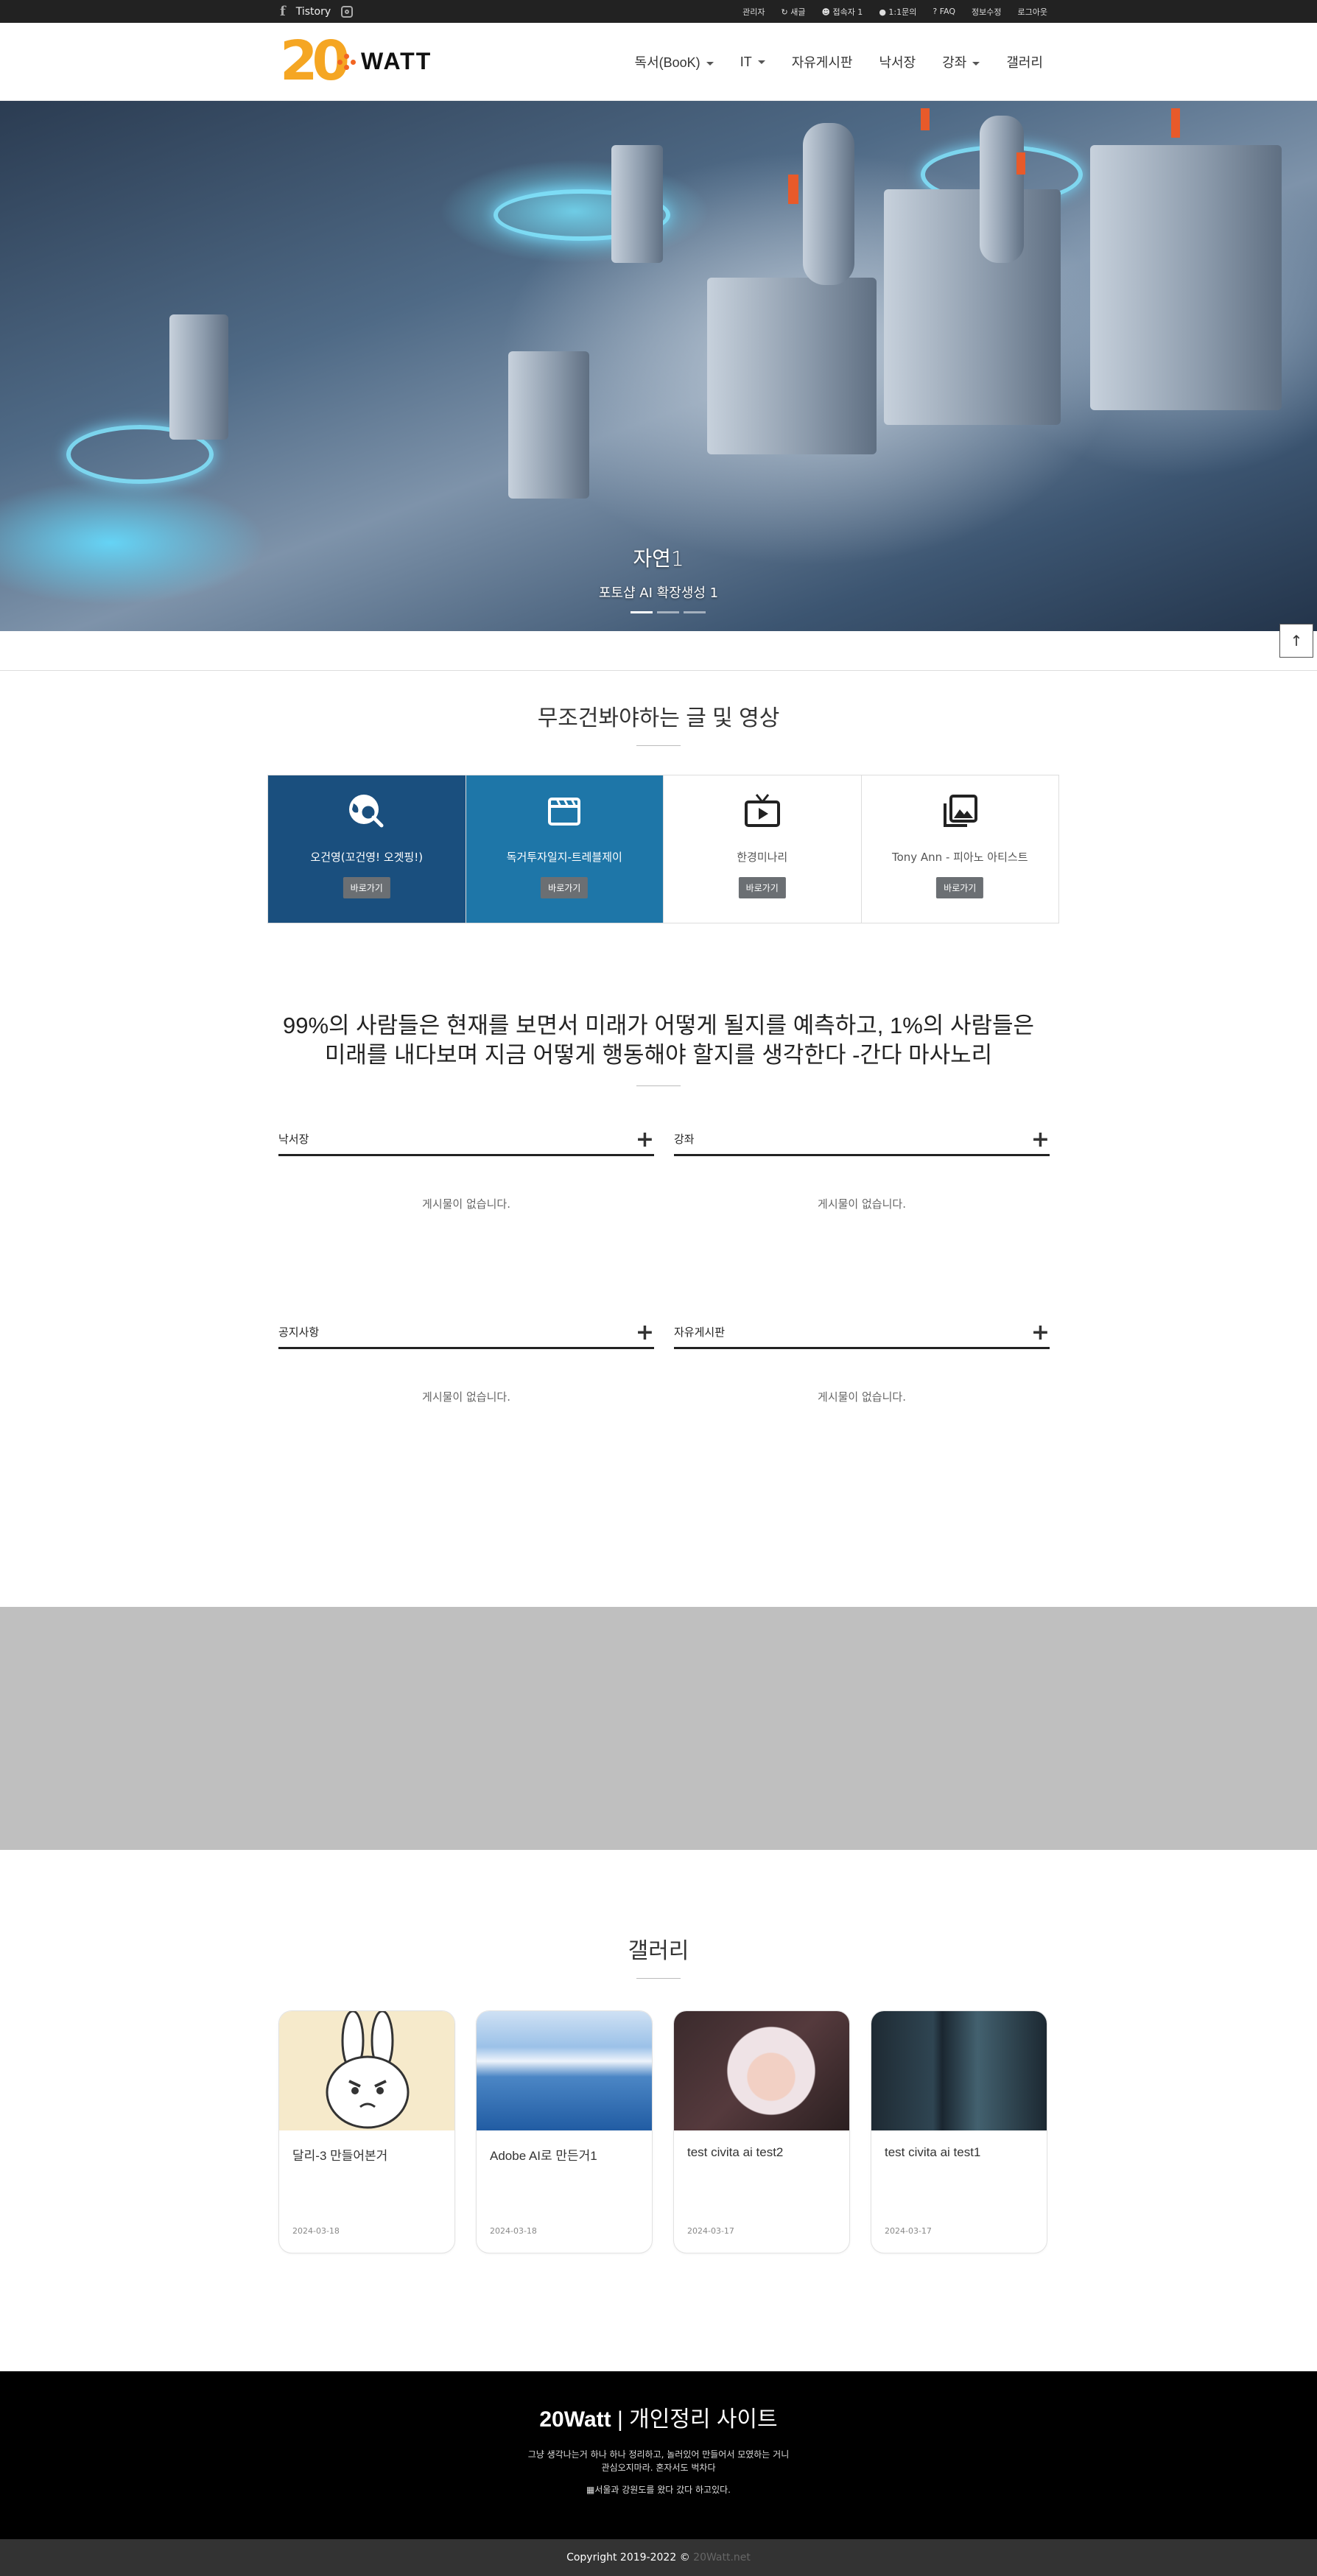  I want to click on inquiry-label: 1:1문의, so click(902, 12).